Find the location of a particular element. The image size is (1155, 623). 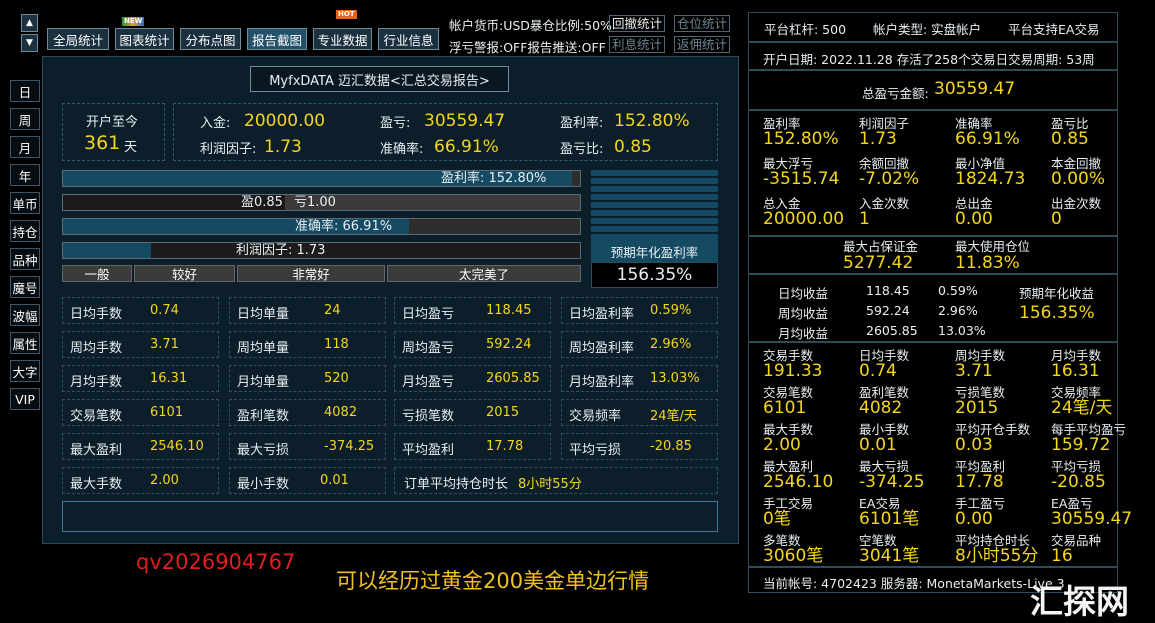

stat-label: 周均手数 is located at coordinates (96, 348).